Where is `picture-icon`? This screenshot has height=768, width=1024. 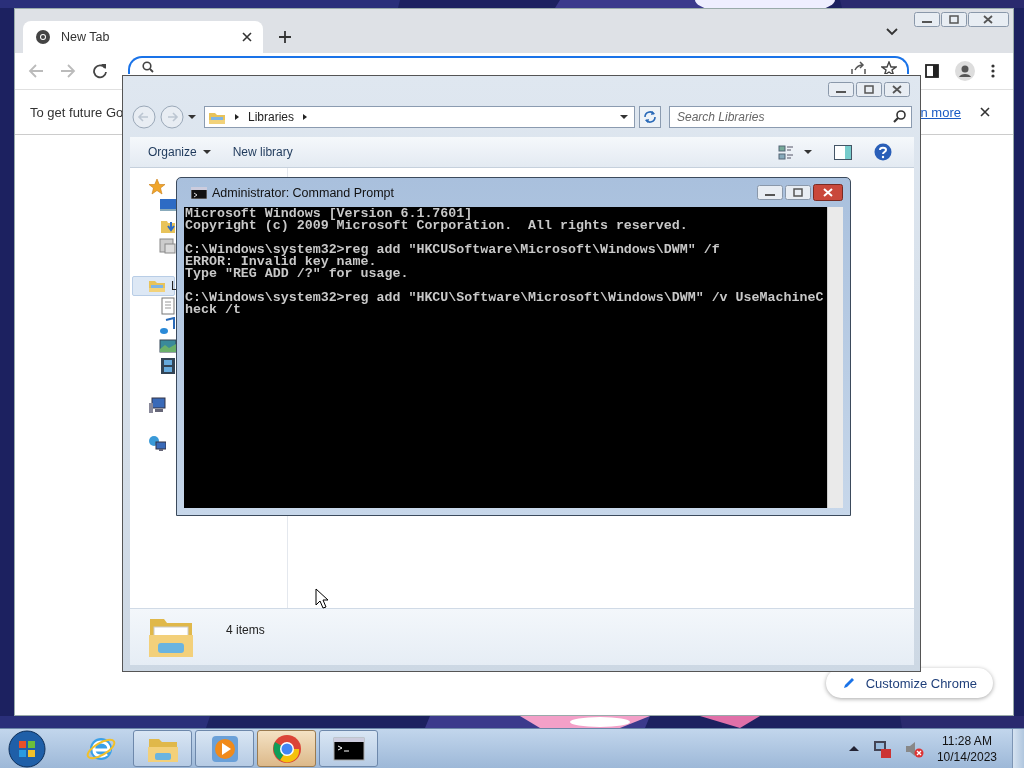
picture-icon is located at coordinates (168, 346).